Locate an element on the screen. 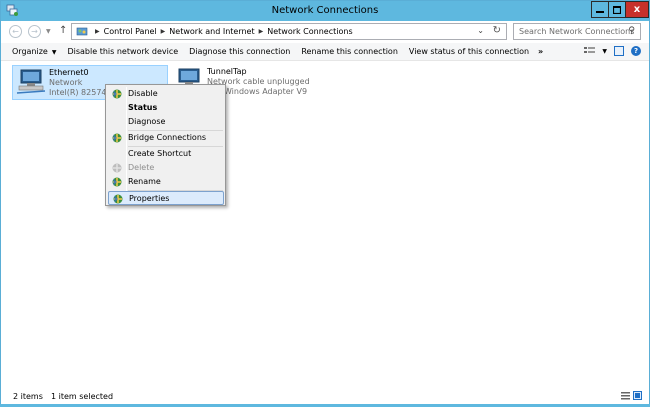 This screenshot has width=650, height=407. menu-item-label: Properties is located at coordinates (149, 198).